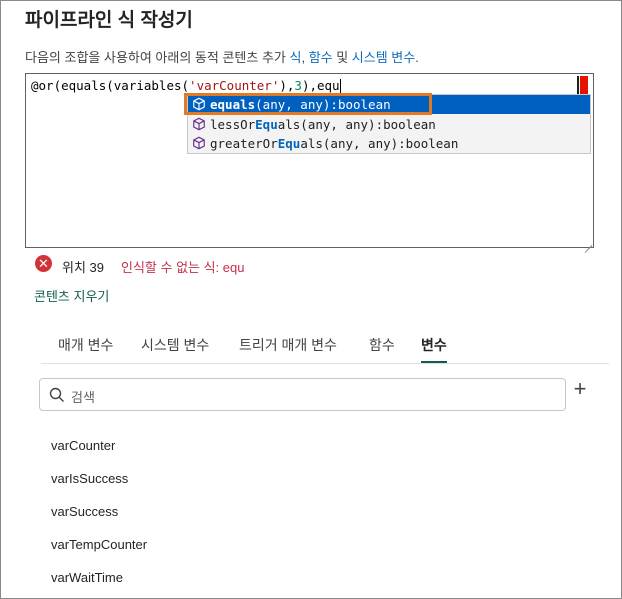 The image size is (622, 599). What do you see at coordinates (83, 267) in the screenshot?
I see `error-position: 위치 39` at bounding box center [83, 267].